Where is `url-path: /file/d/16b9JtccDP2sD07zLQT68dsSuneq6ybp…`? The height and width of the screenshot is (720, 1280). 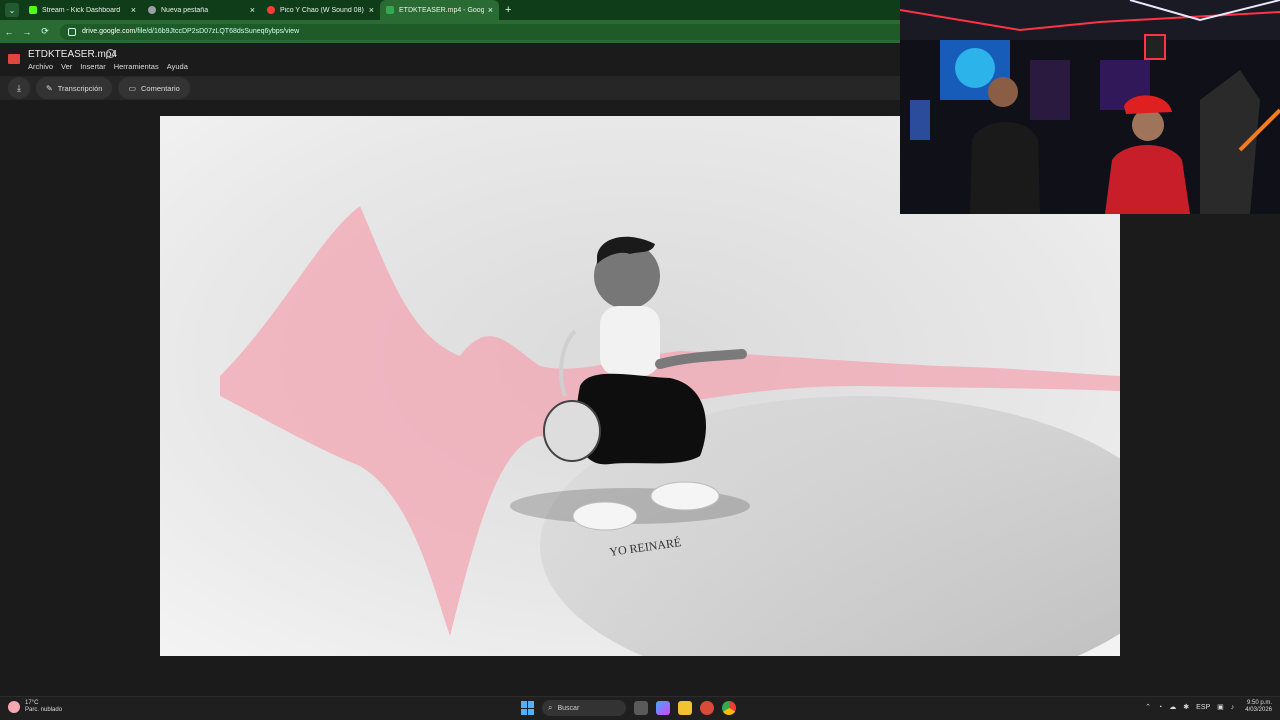 url-path: /file/d/16b9JtccDP2sD07zLQT68dsSuneq6ybp… is located at coordinates (217, 31).